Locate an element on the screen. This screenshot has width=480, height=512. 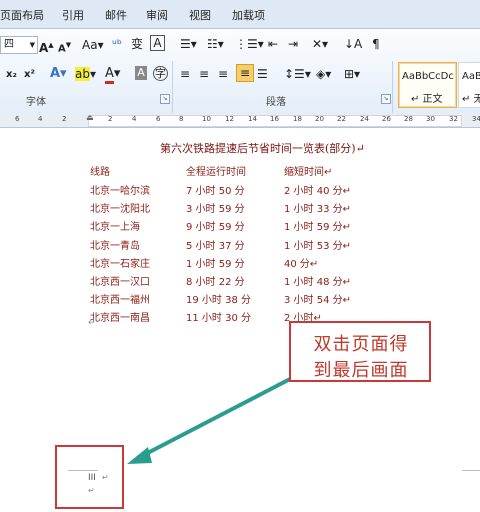
instruction-callout: 双击页面得 到最后画面 is located at coordinates (360, 351).